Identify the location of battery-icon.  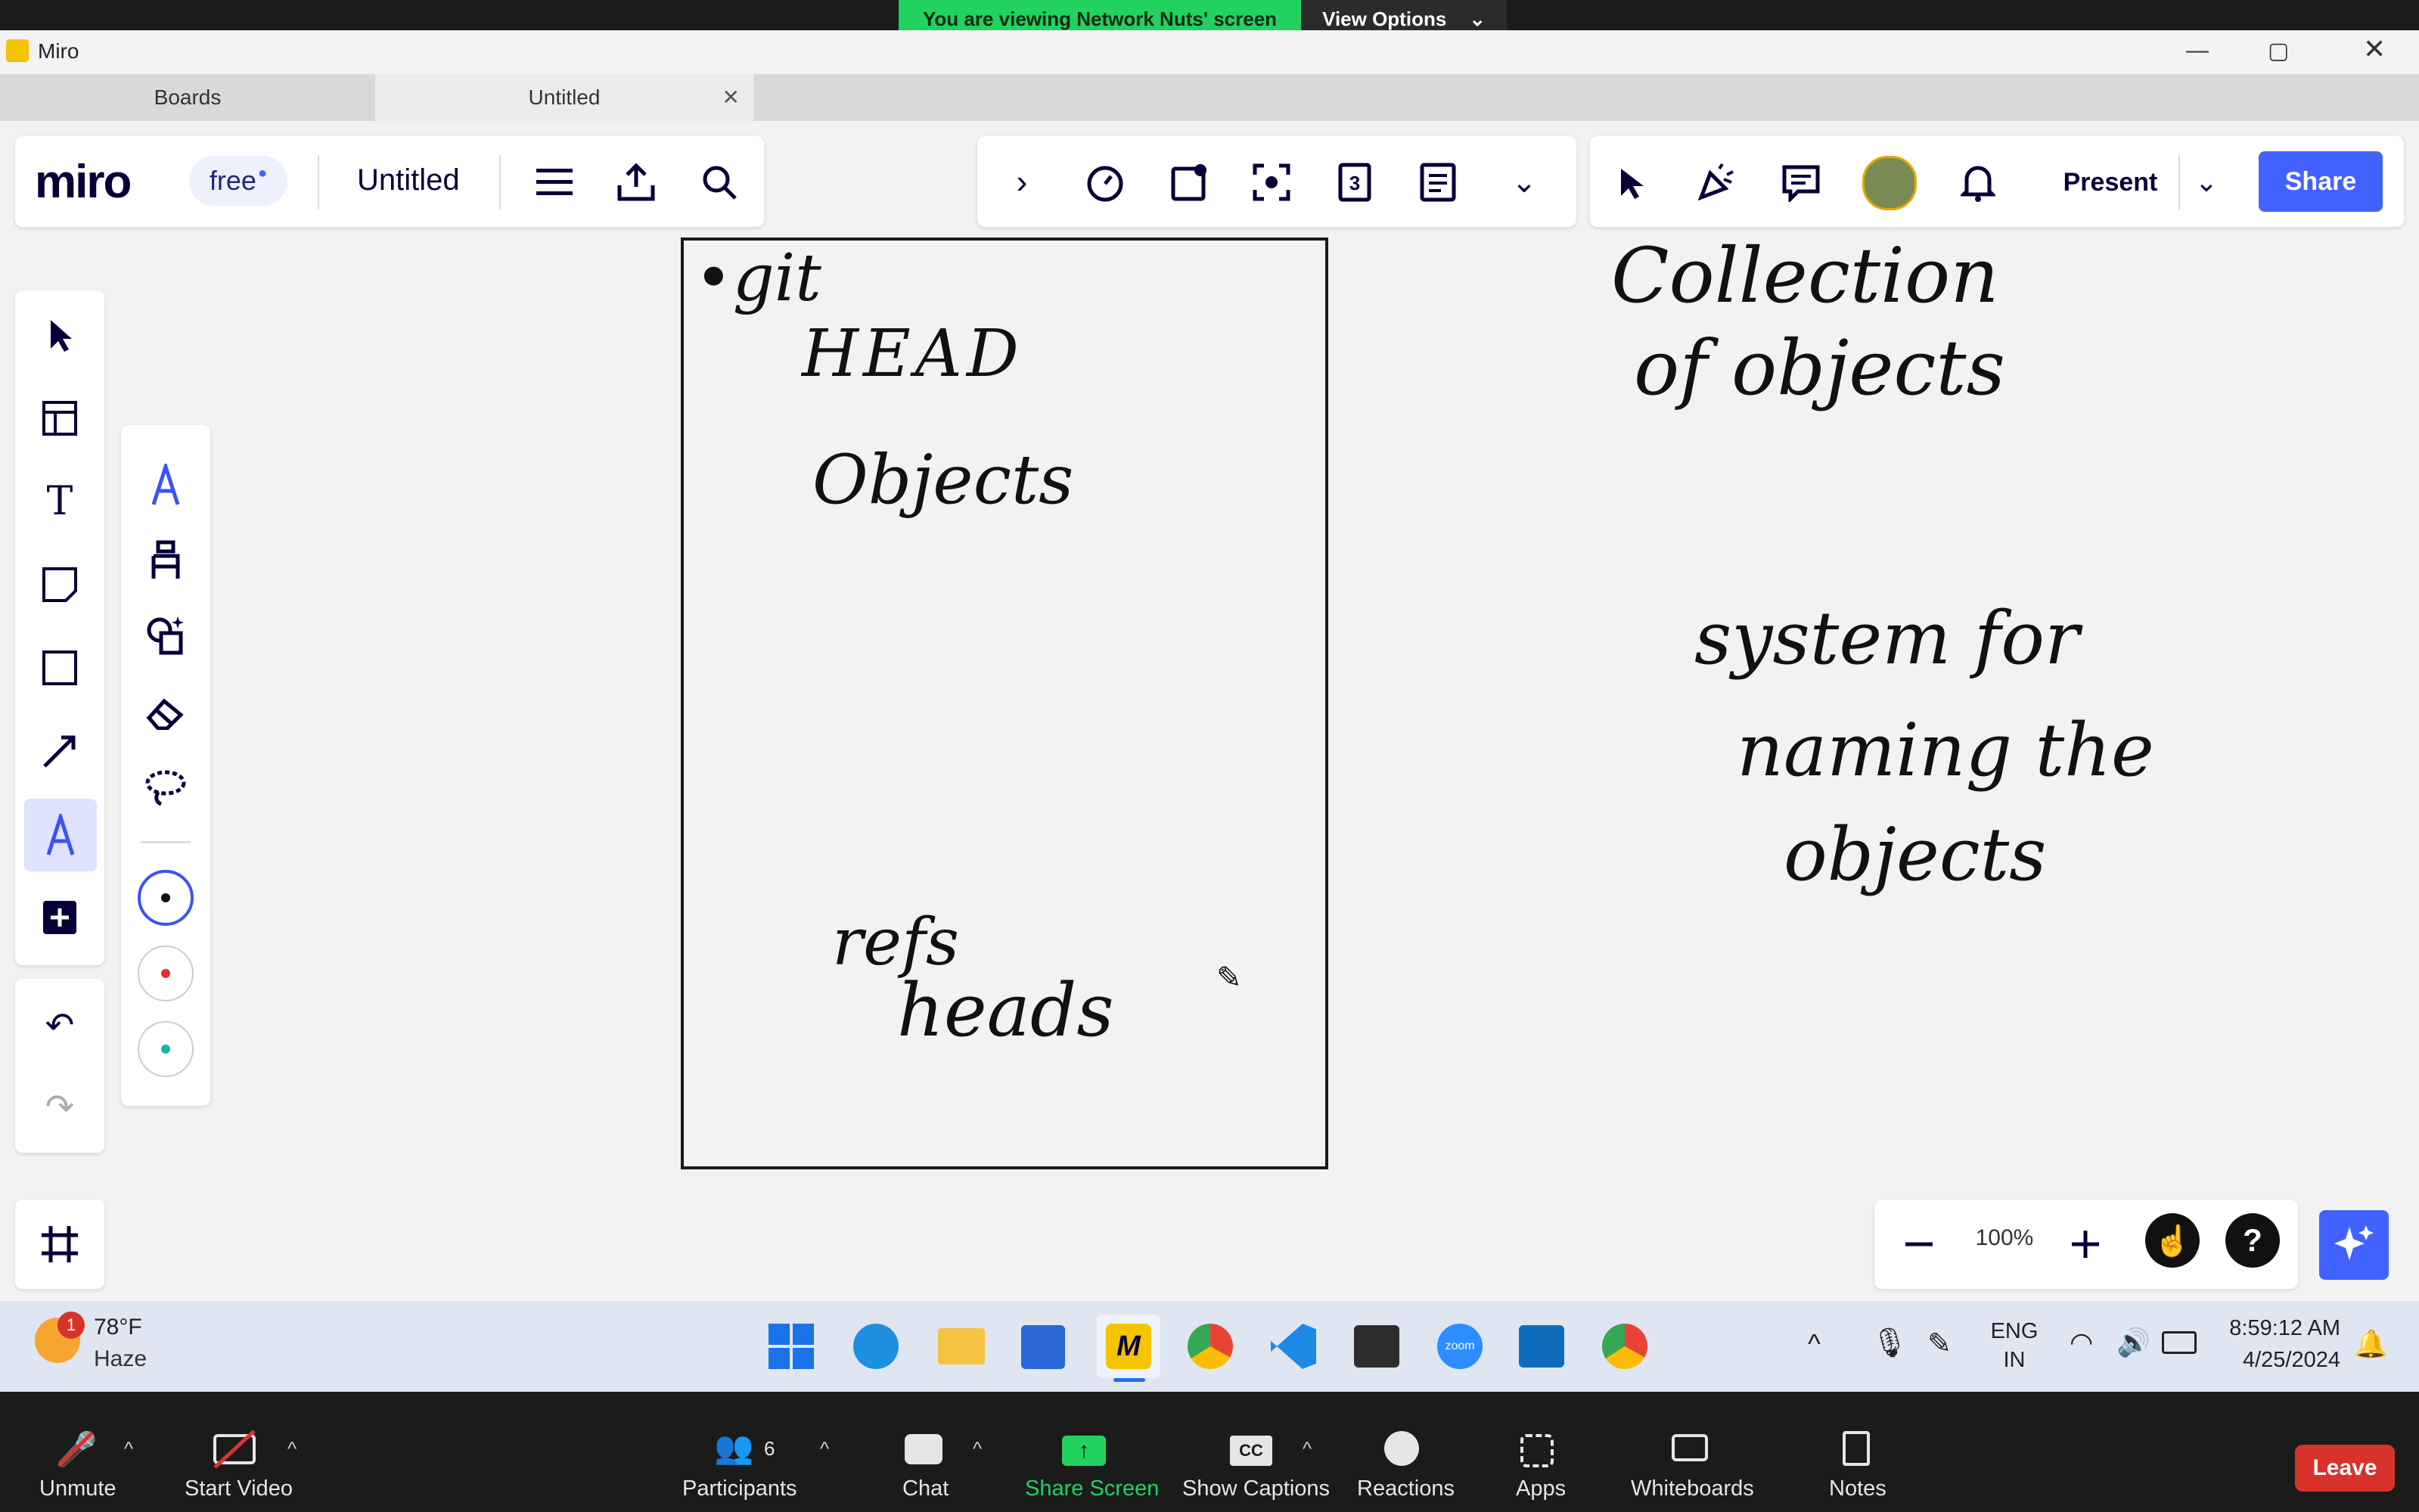
(2179, 1342).